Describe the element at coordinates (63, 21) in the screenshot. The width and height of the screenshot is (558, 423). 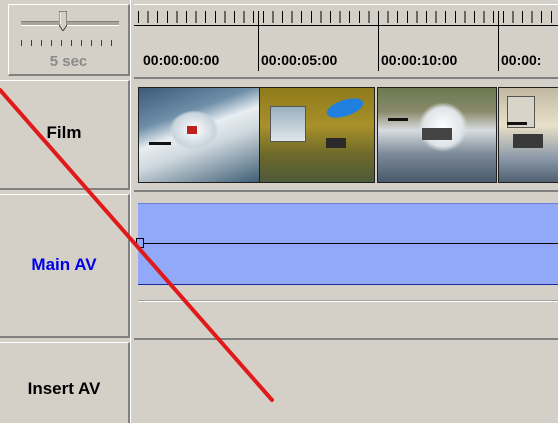
I see `zoom-slider-thumb` at that location.